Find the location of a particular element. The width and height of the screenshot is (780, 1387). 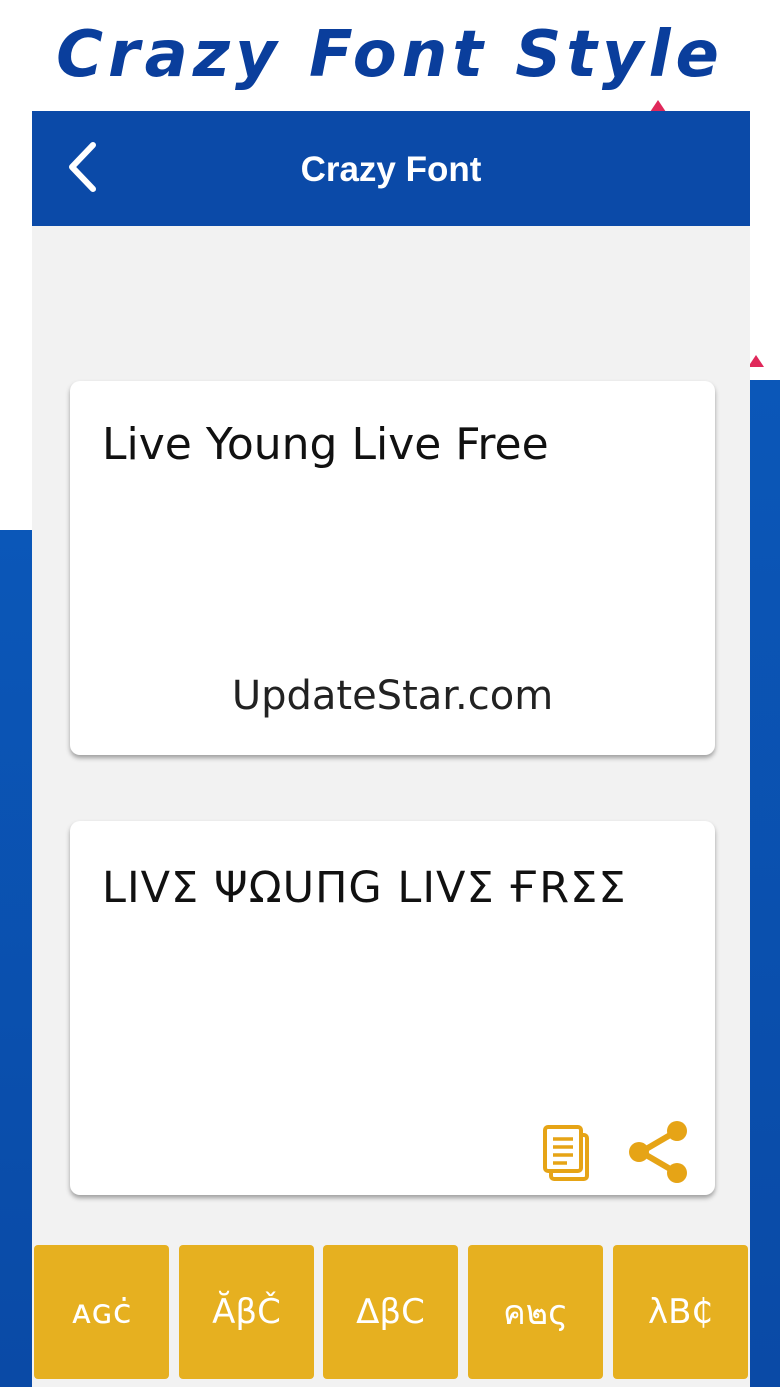

font-style-bar: ᴀɢċ ĂβČ ΔβC ค๒ς λB₵ is located at coordinates (391, 1316).